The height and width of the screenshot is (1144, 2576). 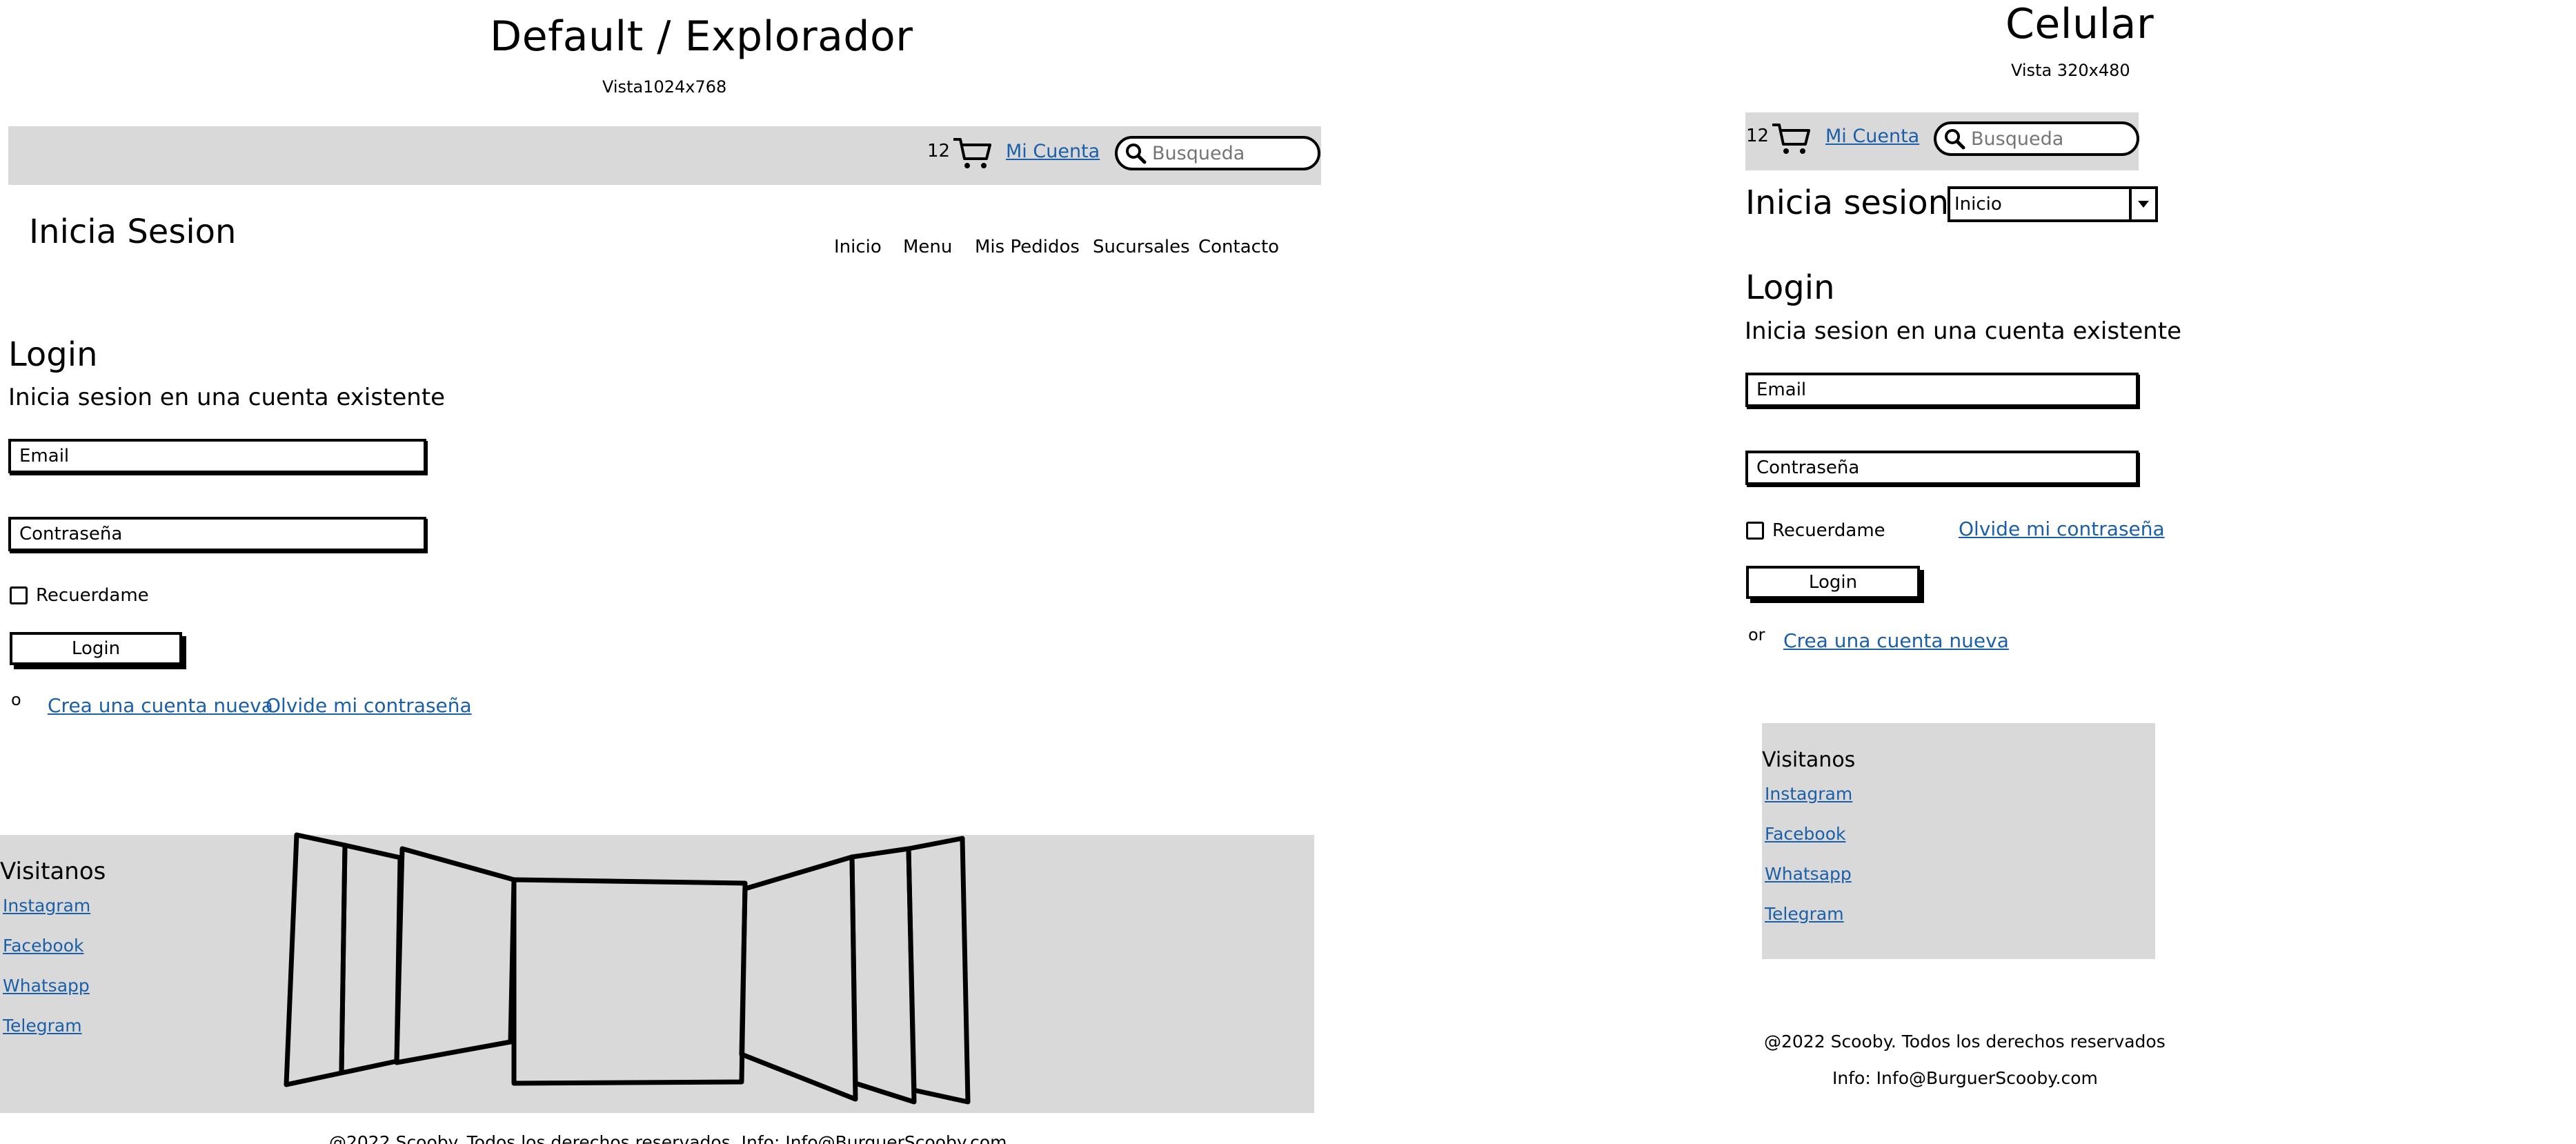 What do you see at coordinates (160, 706) in the screenshot?
I see `desktop-create-account-link: Crea una cuenta nueva` at bounding box center [160, 706].